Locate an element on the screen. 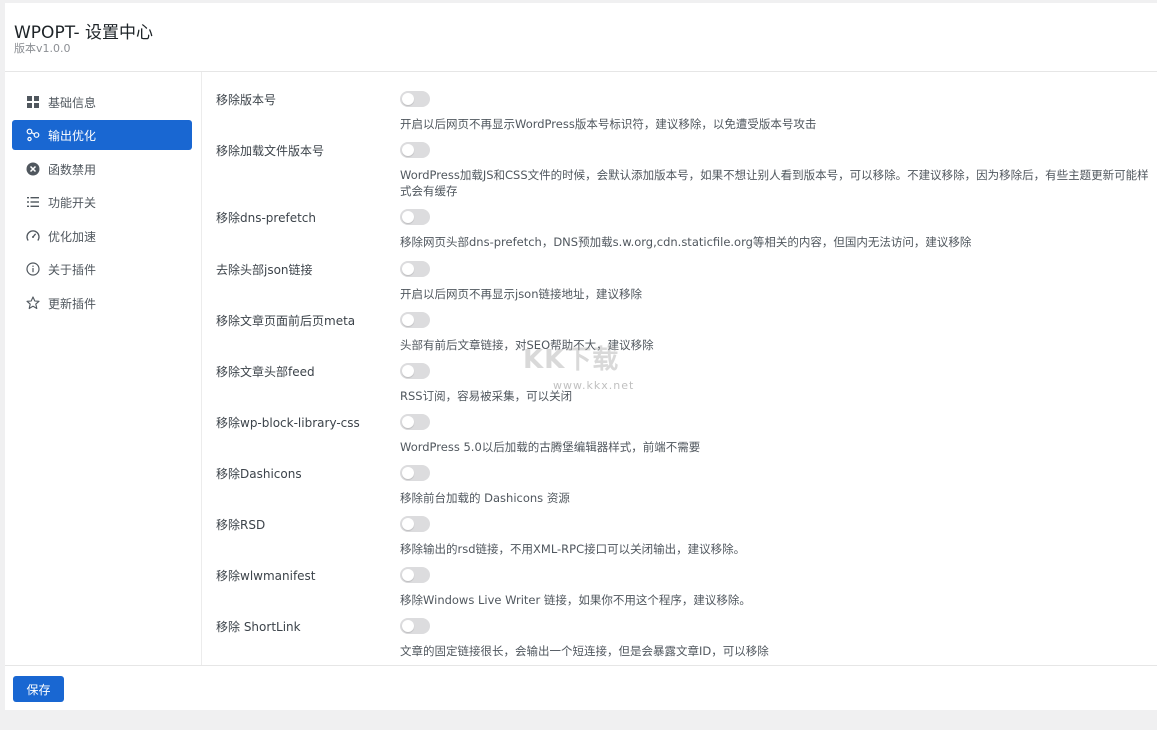  grid-icon is located at coordinates (33, 102).